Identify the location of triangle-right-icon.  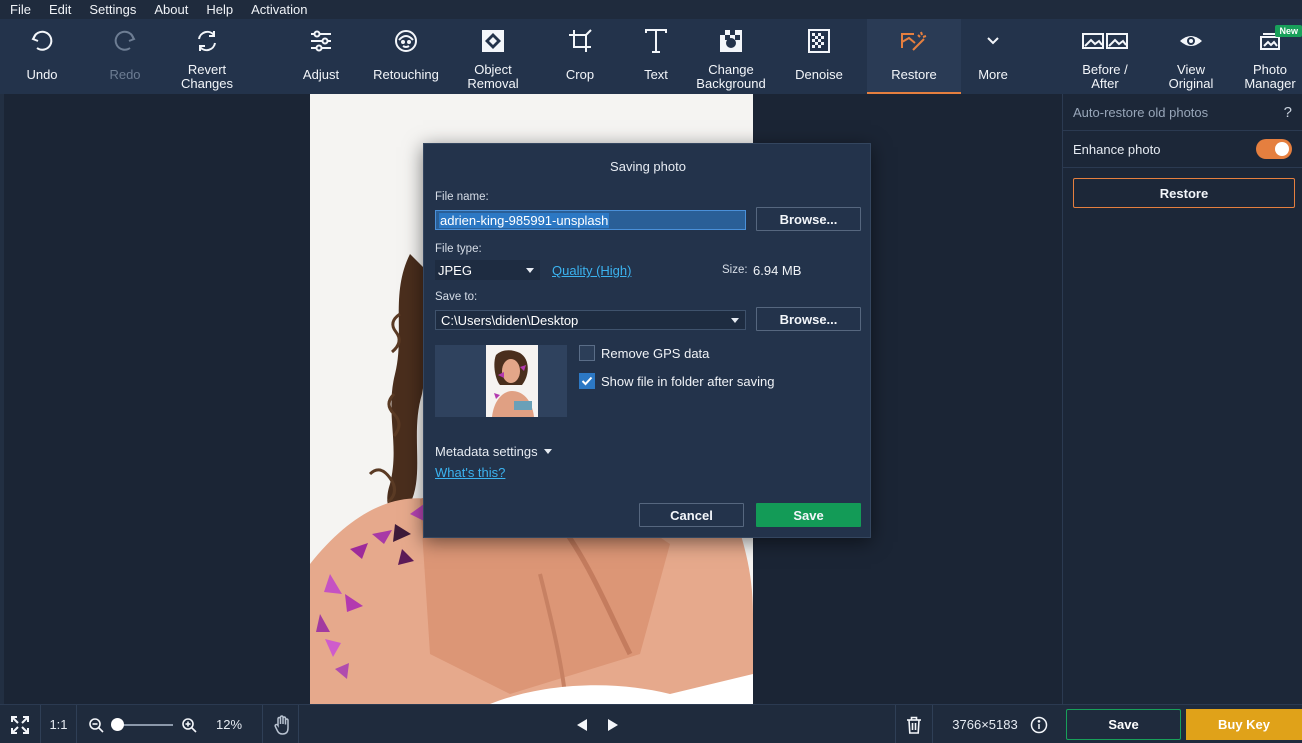
(613, 724).